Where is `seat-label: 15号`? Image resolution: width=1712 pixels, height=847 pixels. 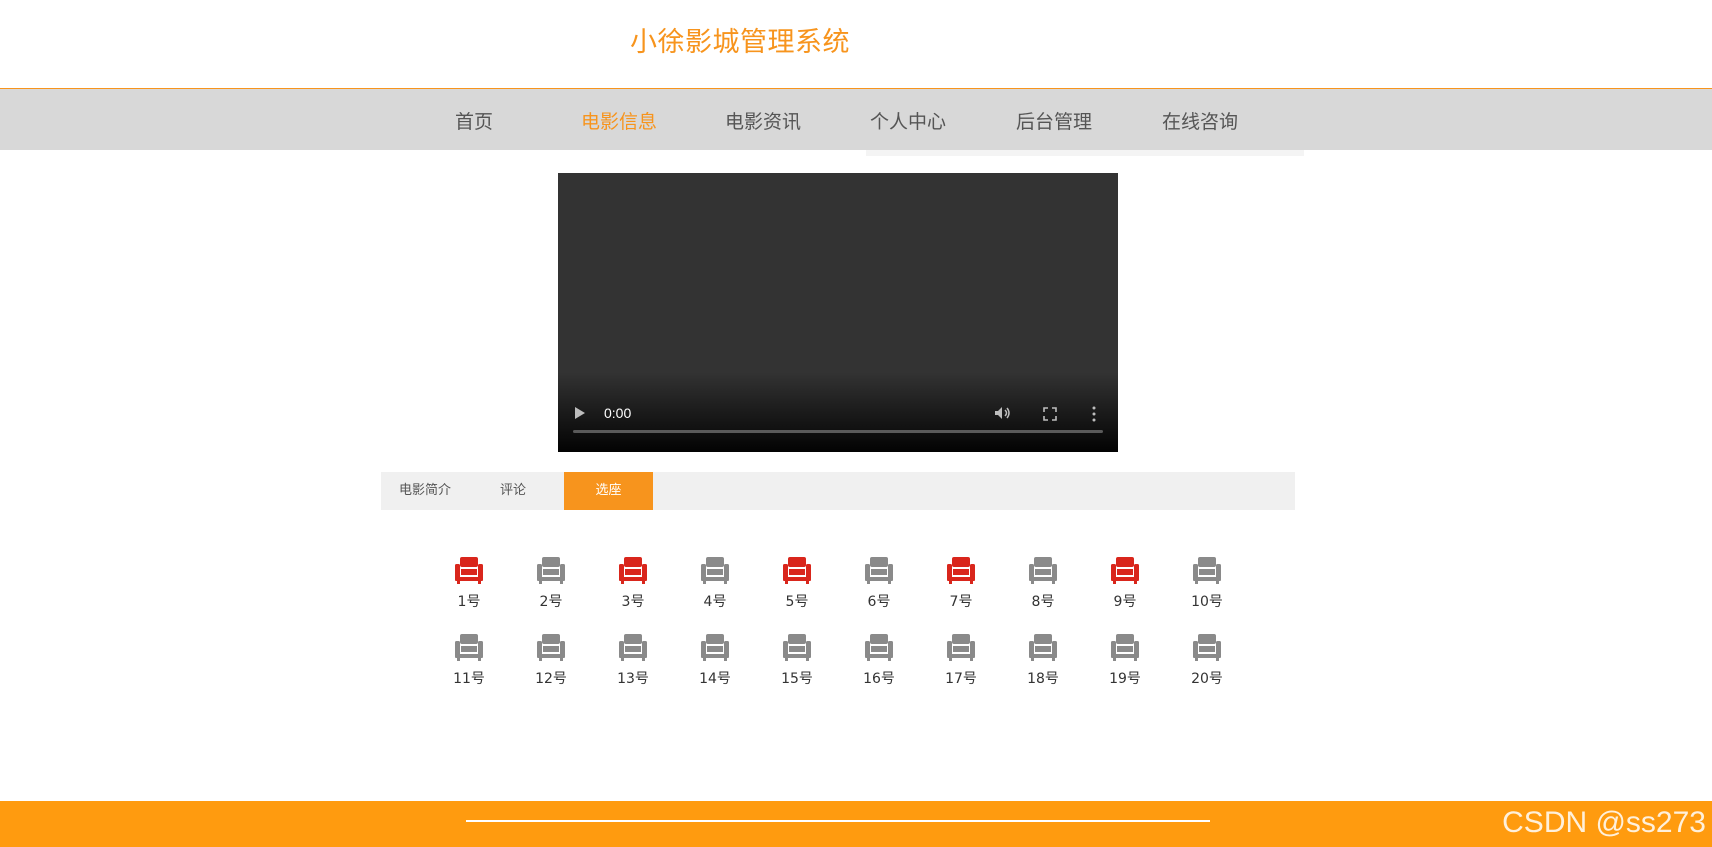 seat-label: 15号 is located at coordinates (797, 679).